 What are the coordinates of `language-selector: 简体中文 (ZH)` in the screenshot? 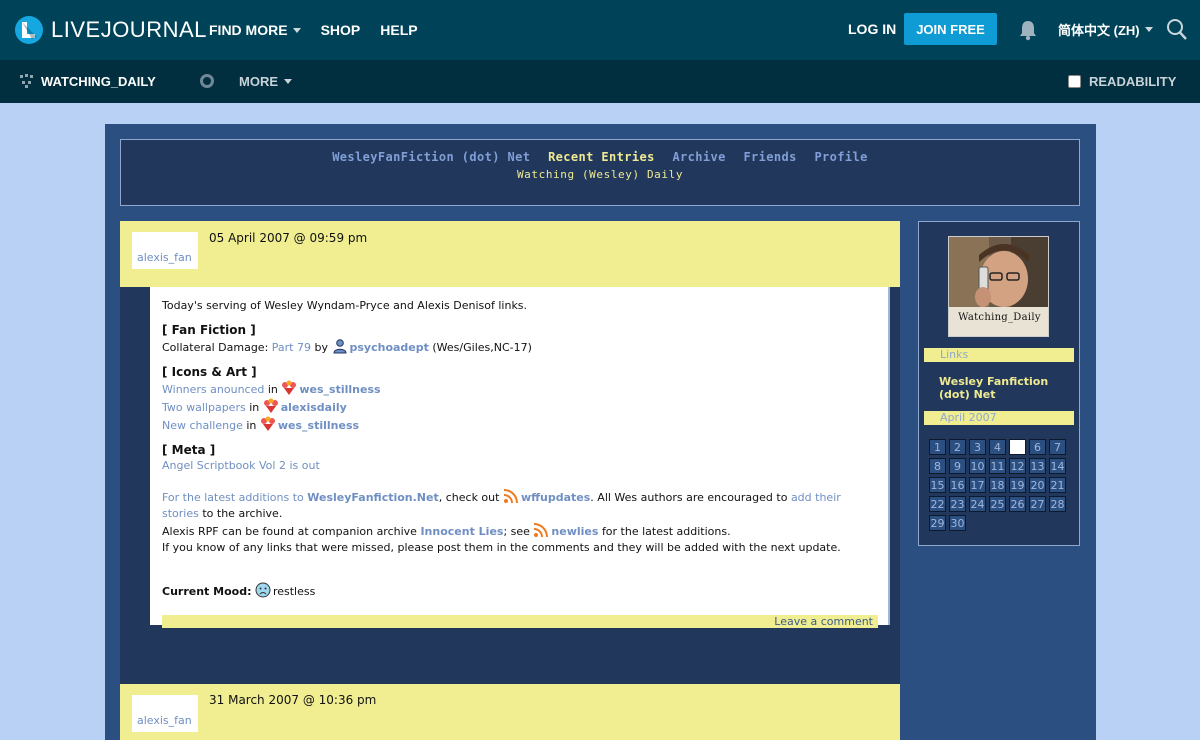 It's located at (1105, 29).